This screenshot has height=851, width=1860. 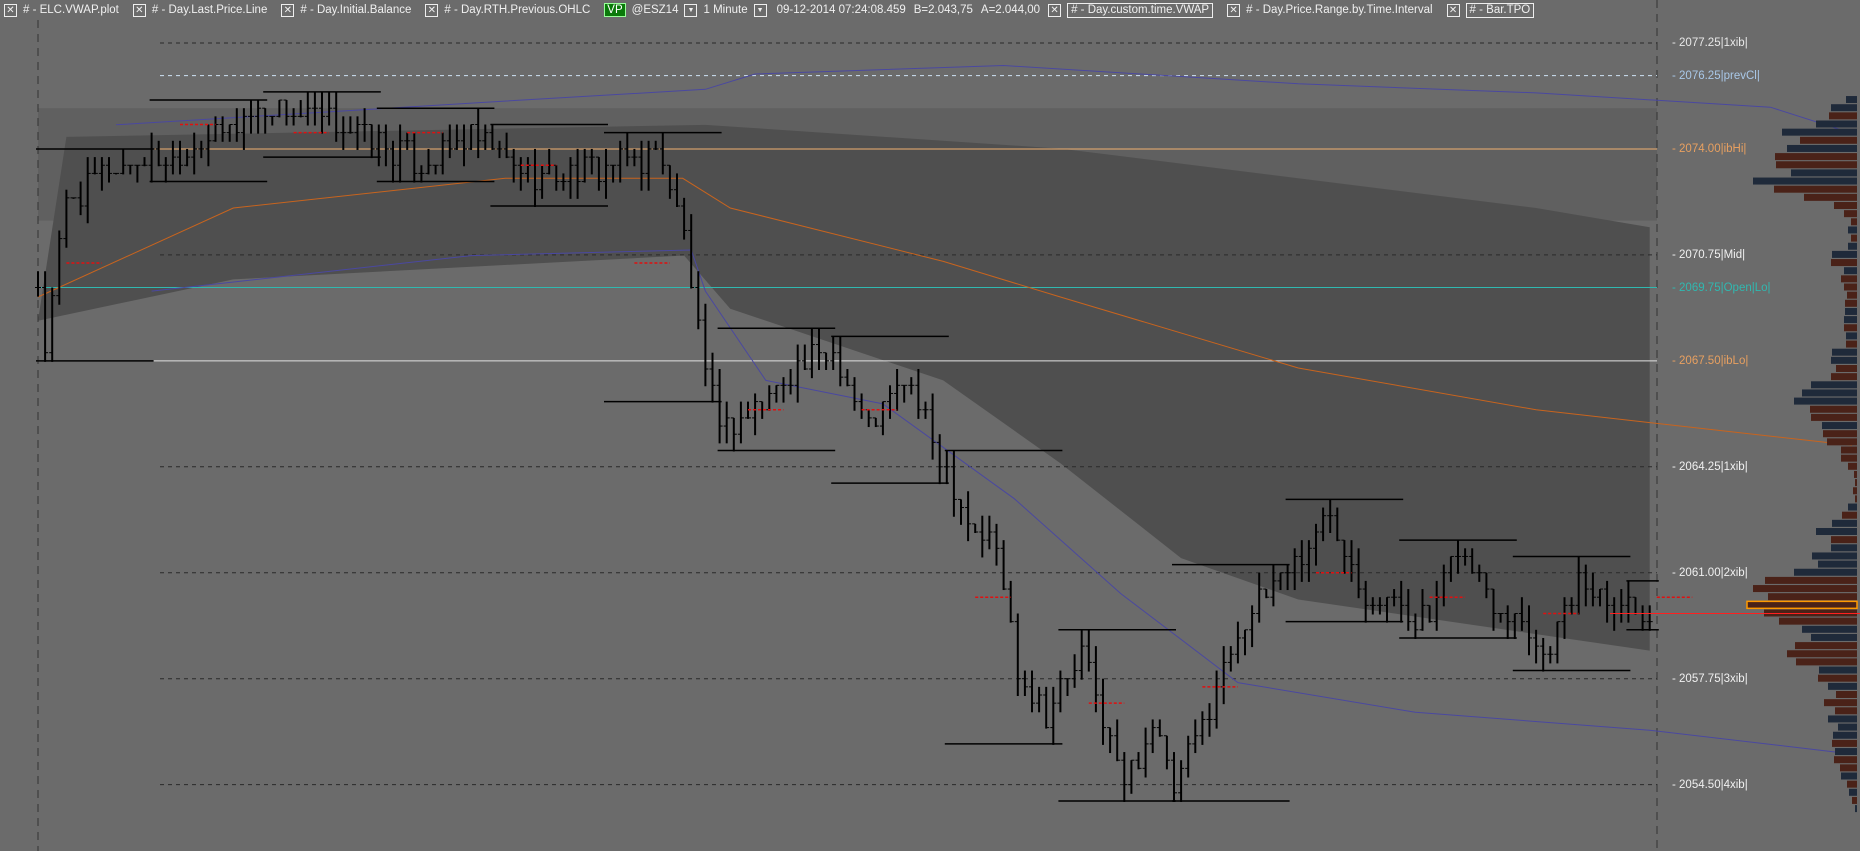 I want to click on level-label: - 2061.00|2xib|, so click(x=1710, y=573).